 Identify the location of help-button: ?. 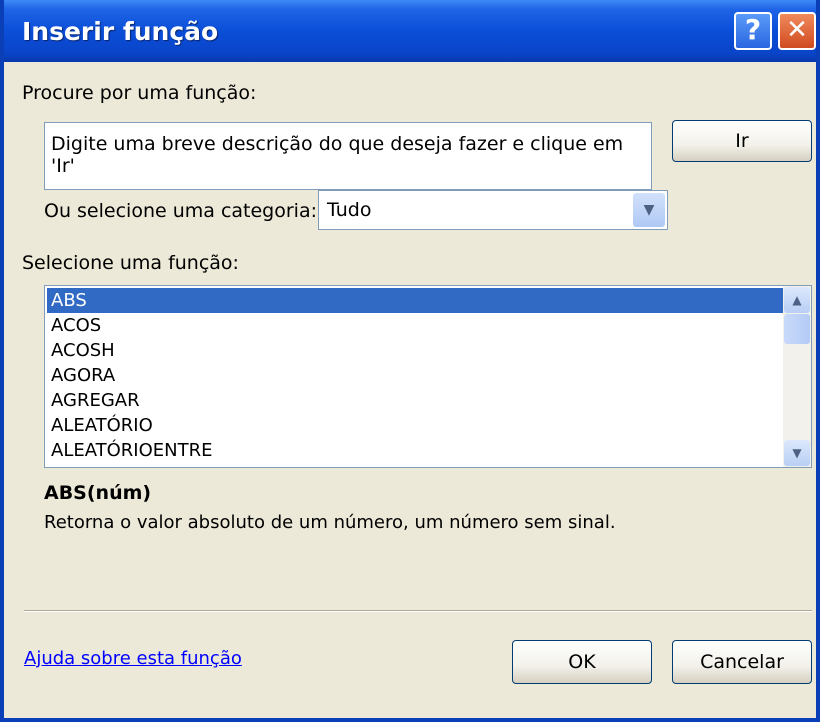
(753, 31).